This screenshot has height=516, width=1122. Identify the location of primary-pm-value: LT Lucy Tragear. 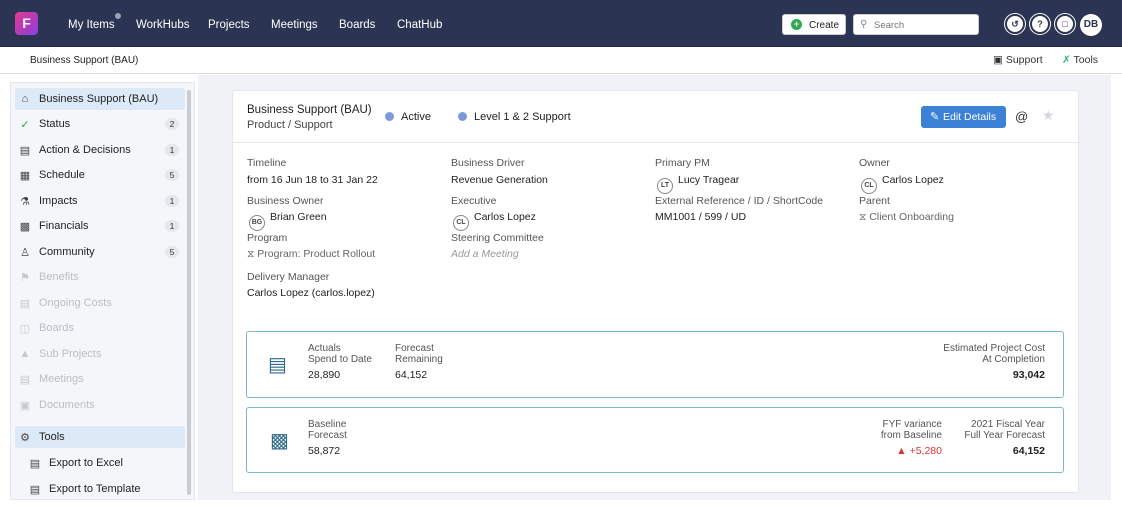
(698, 184).